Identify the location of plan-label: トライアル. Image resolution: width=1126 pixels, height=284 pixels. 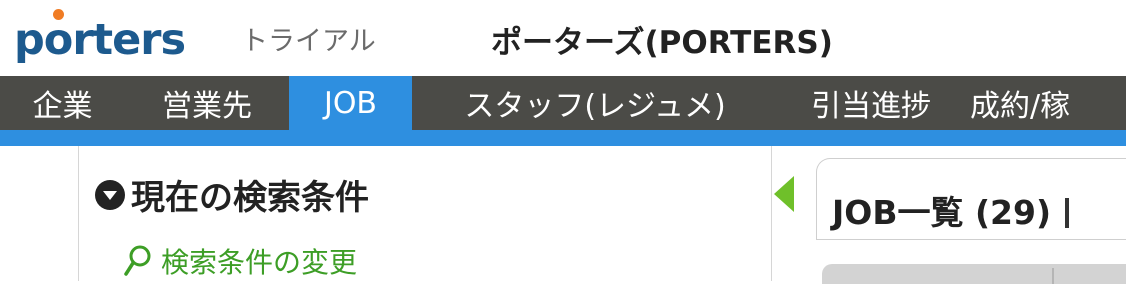
(308, 41).